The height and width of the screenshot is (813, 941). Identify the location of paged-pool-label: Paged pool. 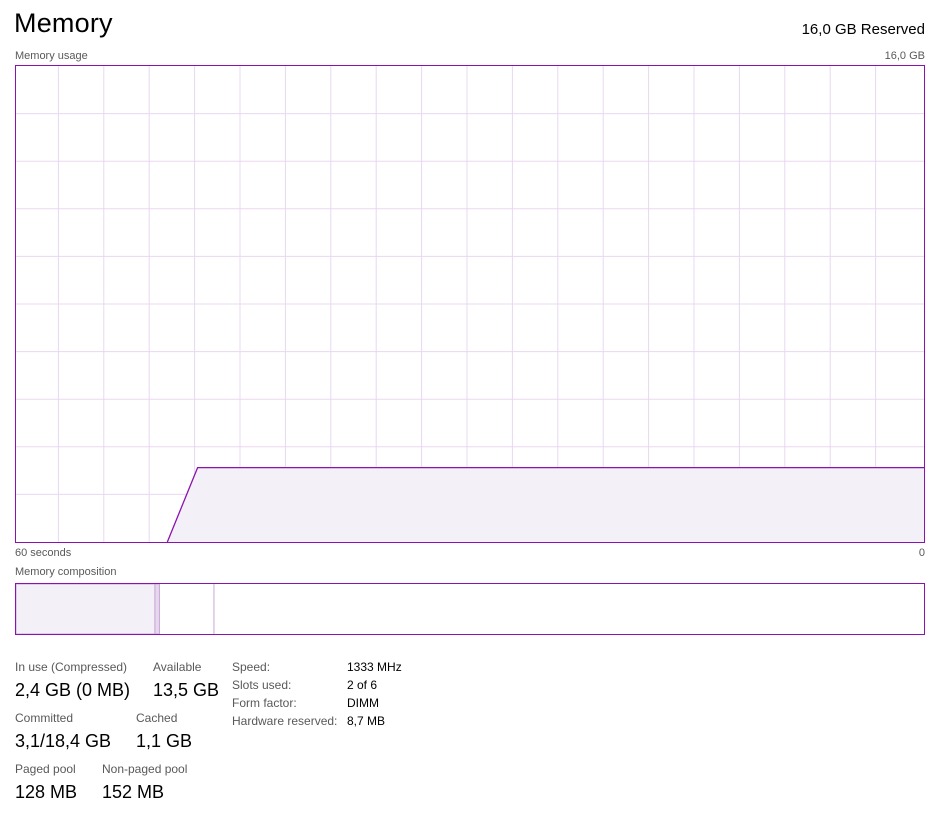
(45, 769).